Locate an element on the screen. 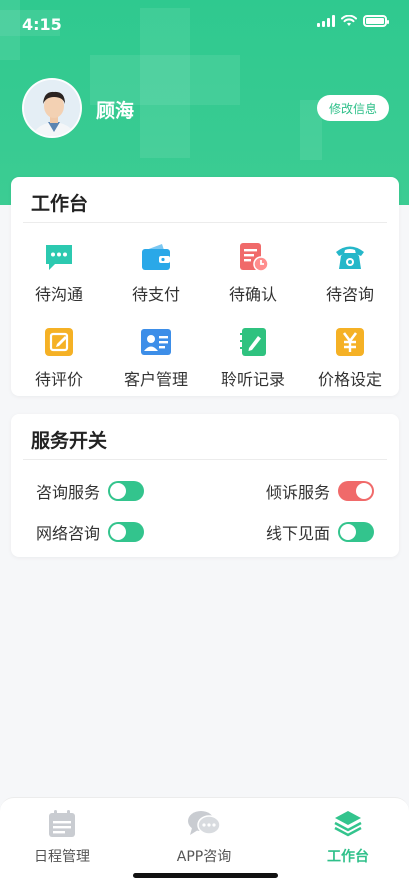  grid-item-label: 待支付 is located at coordinates (155, 294).